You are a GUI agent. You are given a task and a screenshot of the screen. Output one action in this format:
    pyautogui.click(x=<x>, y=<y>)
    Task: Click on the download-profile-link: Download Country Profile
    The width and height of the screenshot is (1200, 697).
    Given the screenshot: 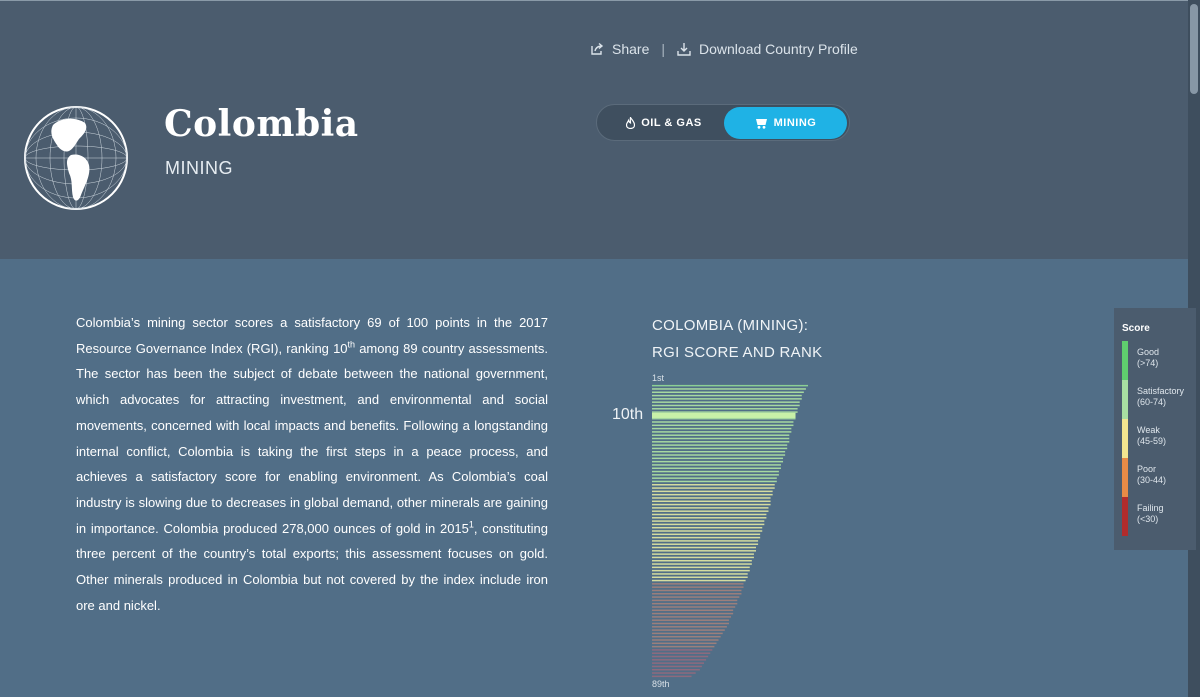 What is the action you would take?
    pyautogui.click(x=767, y=49)
    